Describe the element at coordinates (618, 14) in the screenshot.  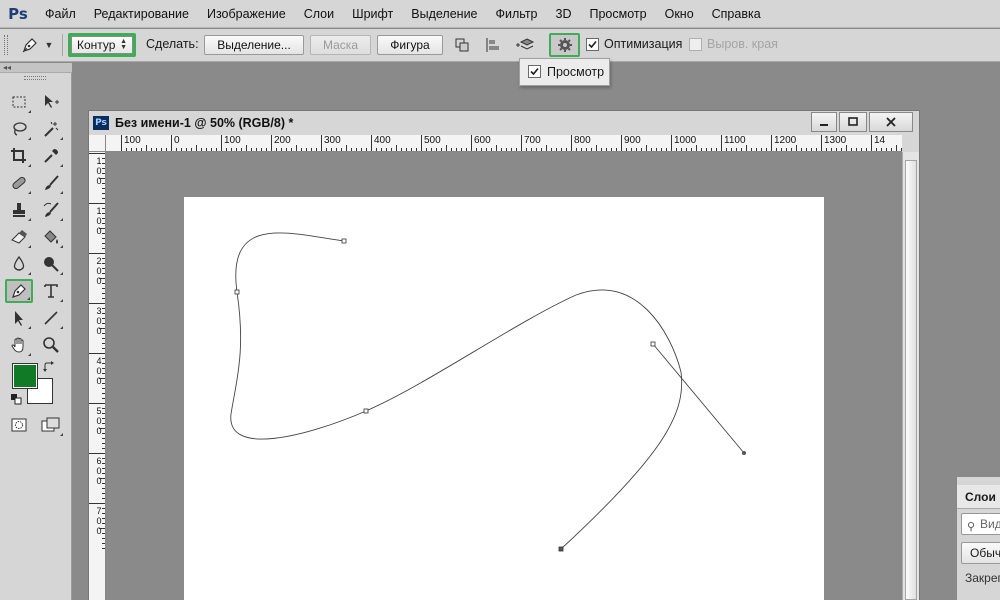
I see `menu-view: Просмотр` at that location.